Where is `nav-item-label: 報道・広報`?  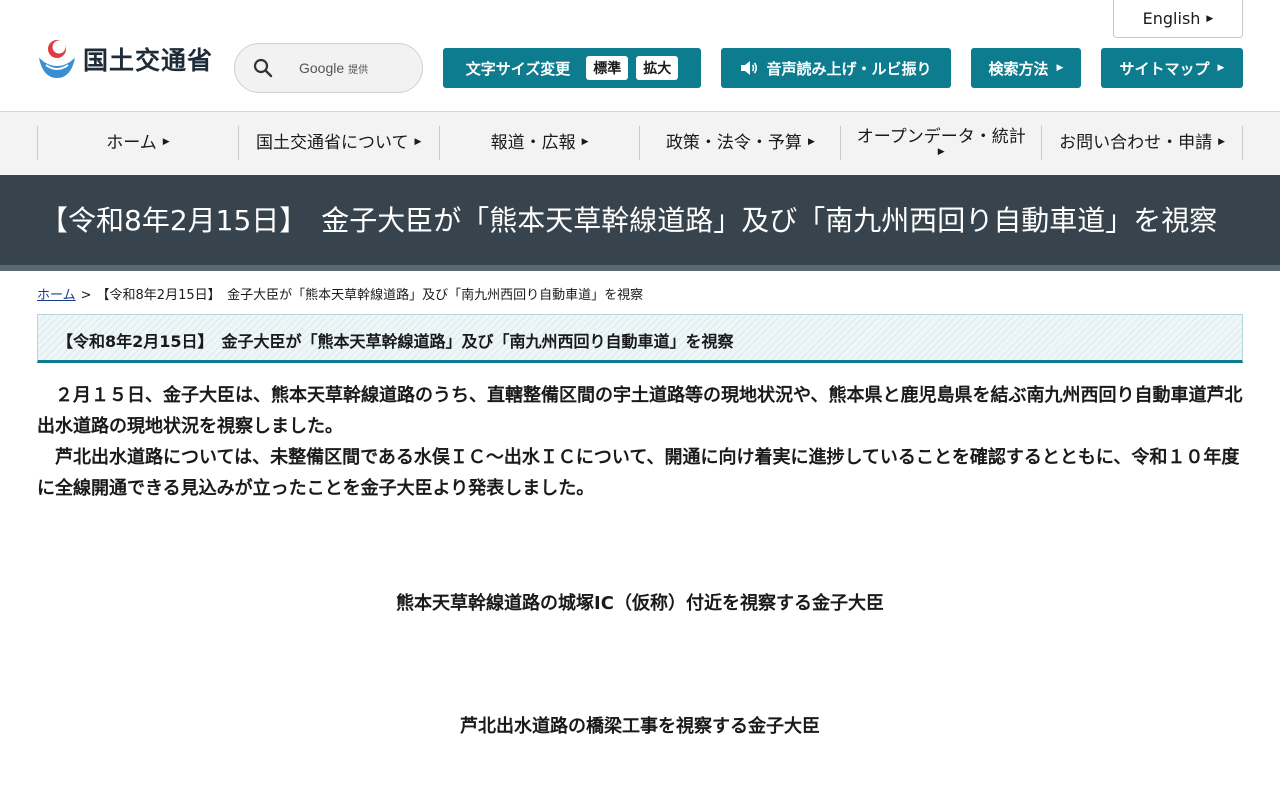 nav-item-label: 報道・広報 is located at coordinates (533, 142).